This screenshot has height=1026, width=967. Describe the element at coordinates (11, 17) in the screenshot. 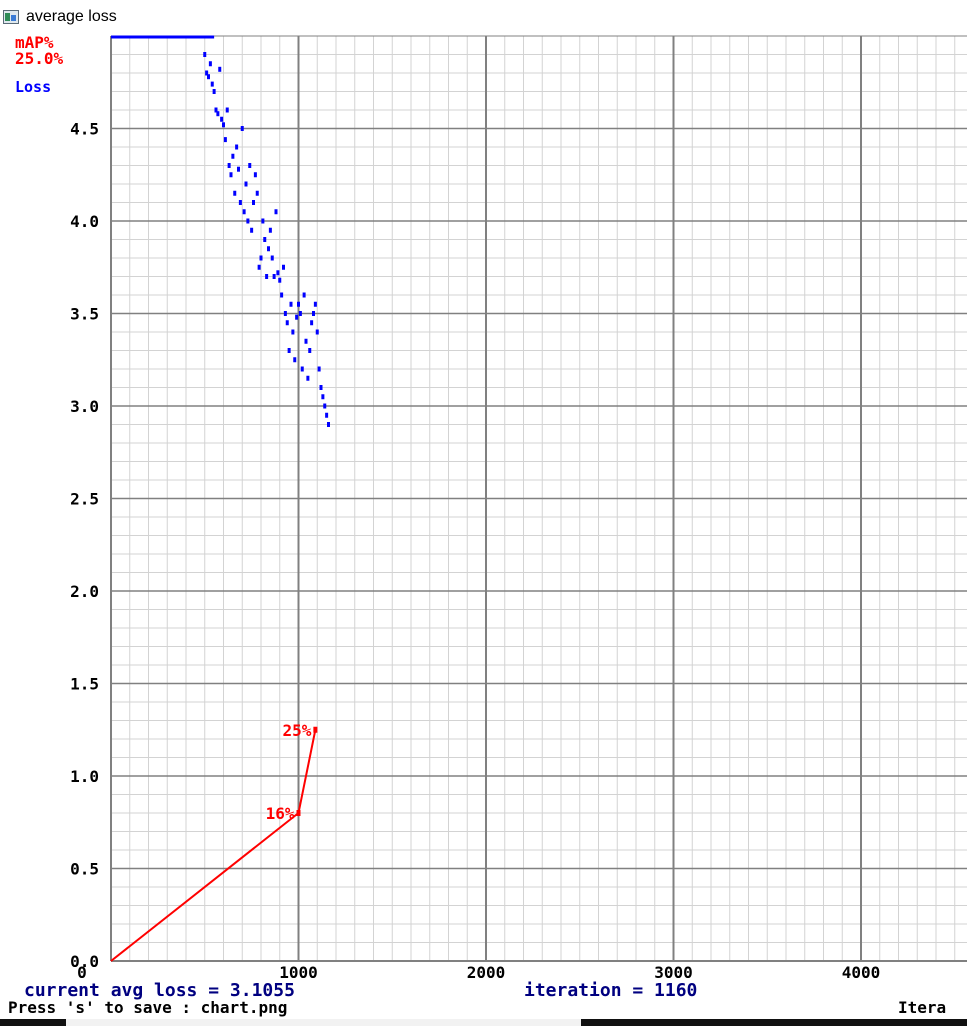

I see `app-window-icon` at that location.